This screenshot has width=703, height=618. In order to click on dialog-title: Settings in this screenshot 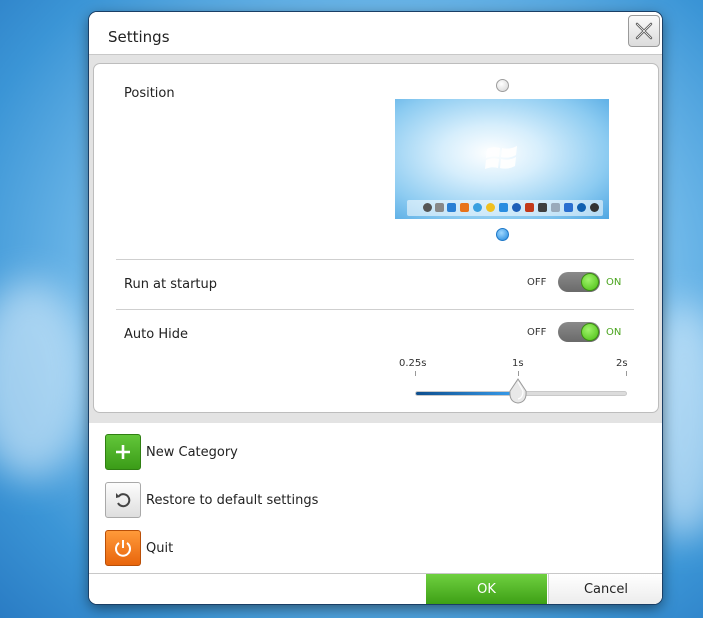, I will do `click(139, 37)`.